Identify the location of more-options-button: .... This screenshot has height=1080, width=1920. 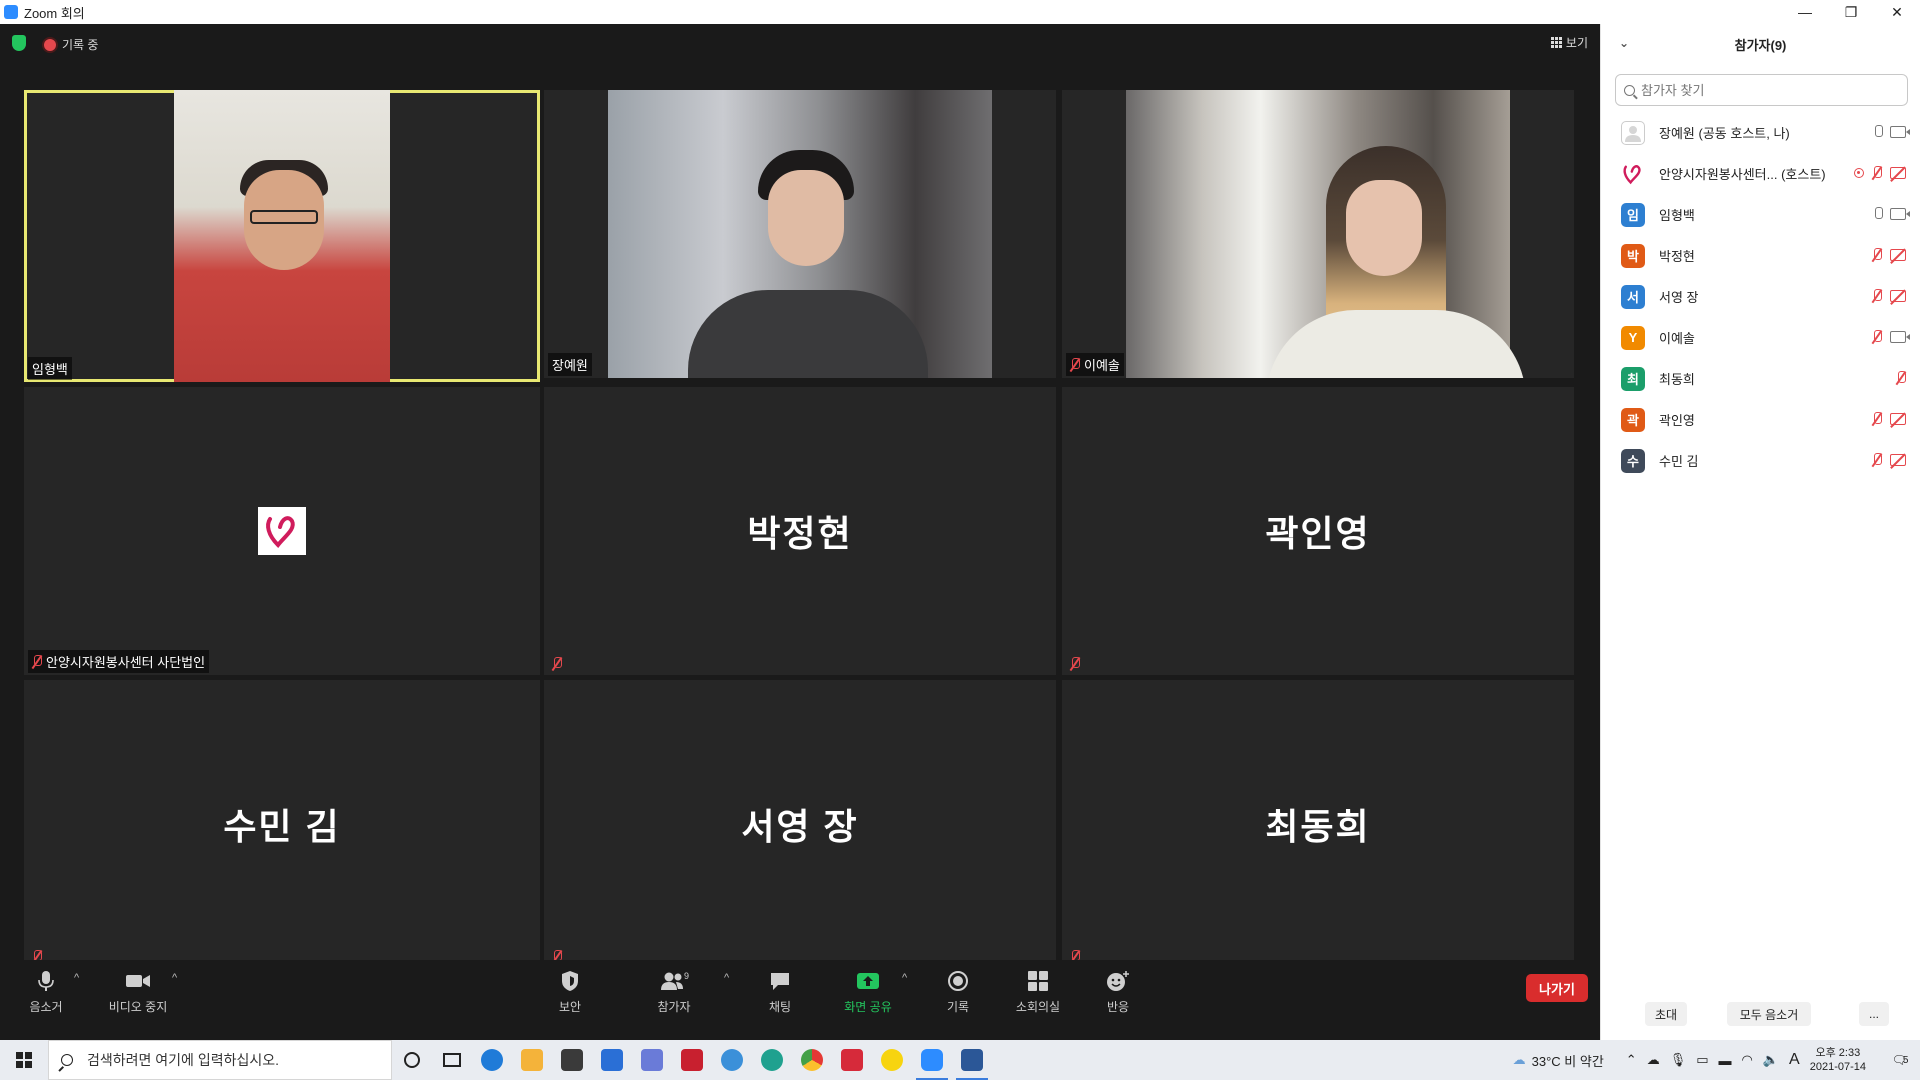
(1874, 1014).